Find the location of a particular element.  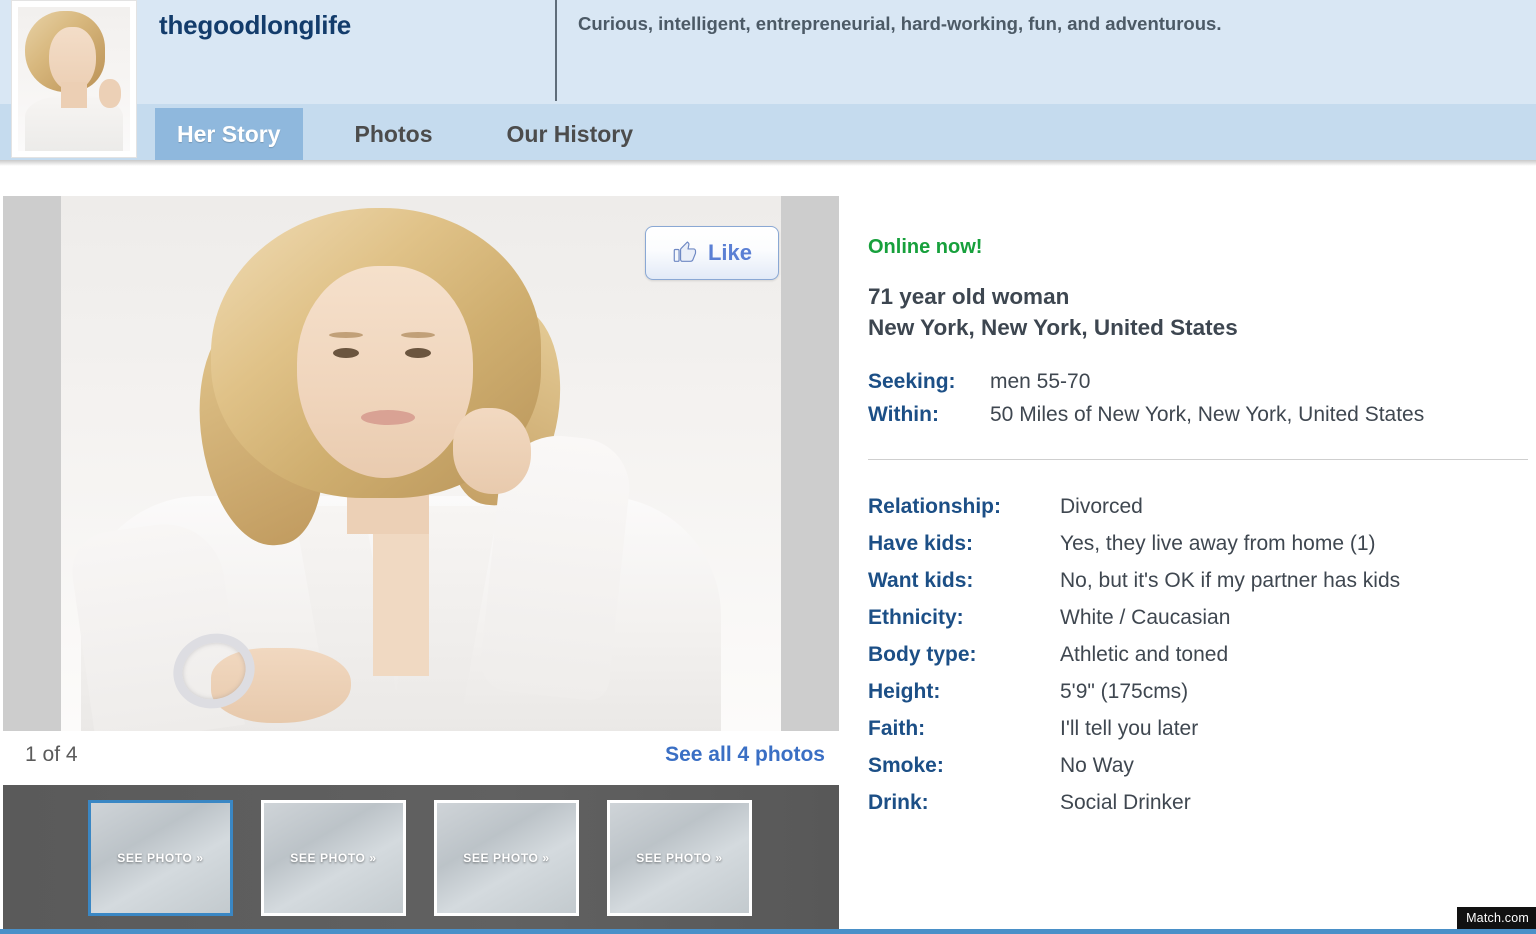

attribute-row: Body type: Athletic and toned is located at coordinates (1198, 654).